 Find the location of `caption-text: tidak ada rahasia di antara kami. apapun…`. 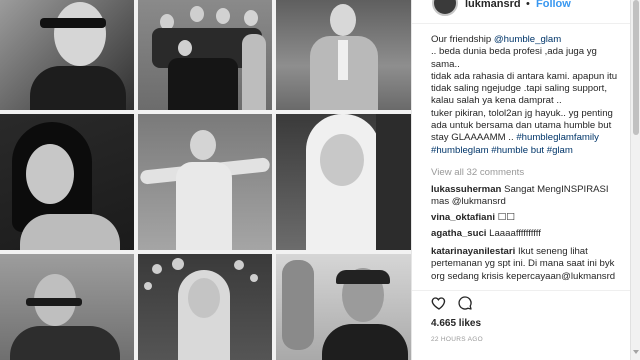

caption-text: tidak ada rahasia di antara kami. apapun… is located at coordinates (524, 76).